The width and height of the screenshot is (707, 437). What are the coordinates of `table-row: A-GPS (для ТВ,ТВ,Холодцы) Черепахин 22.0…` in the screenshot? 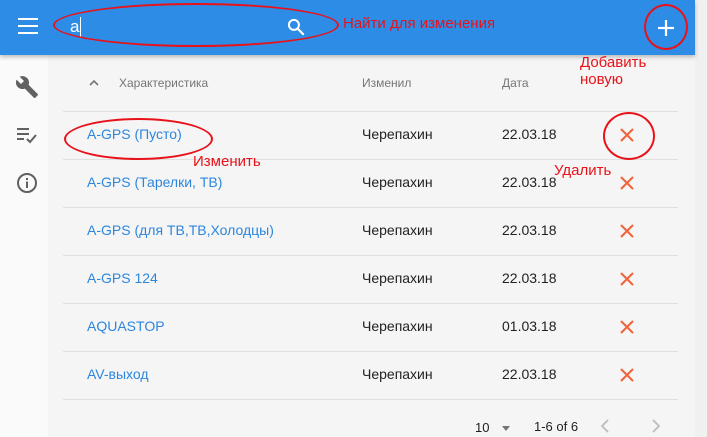 It's located at (370, 231).